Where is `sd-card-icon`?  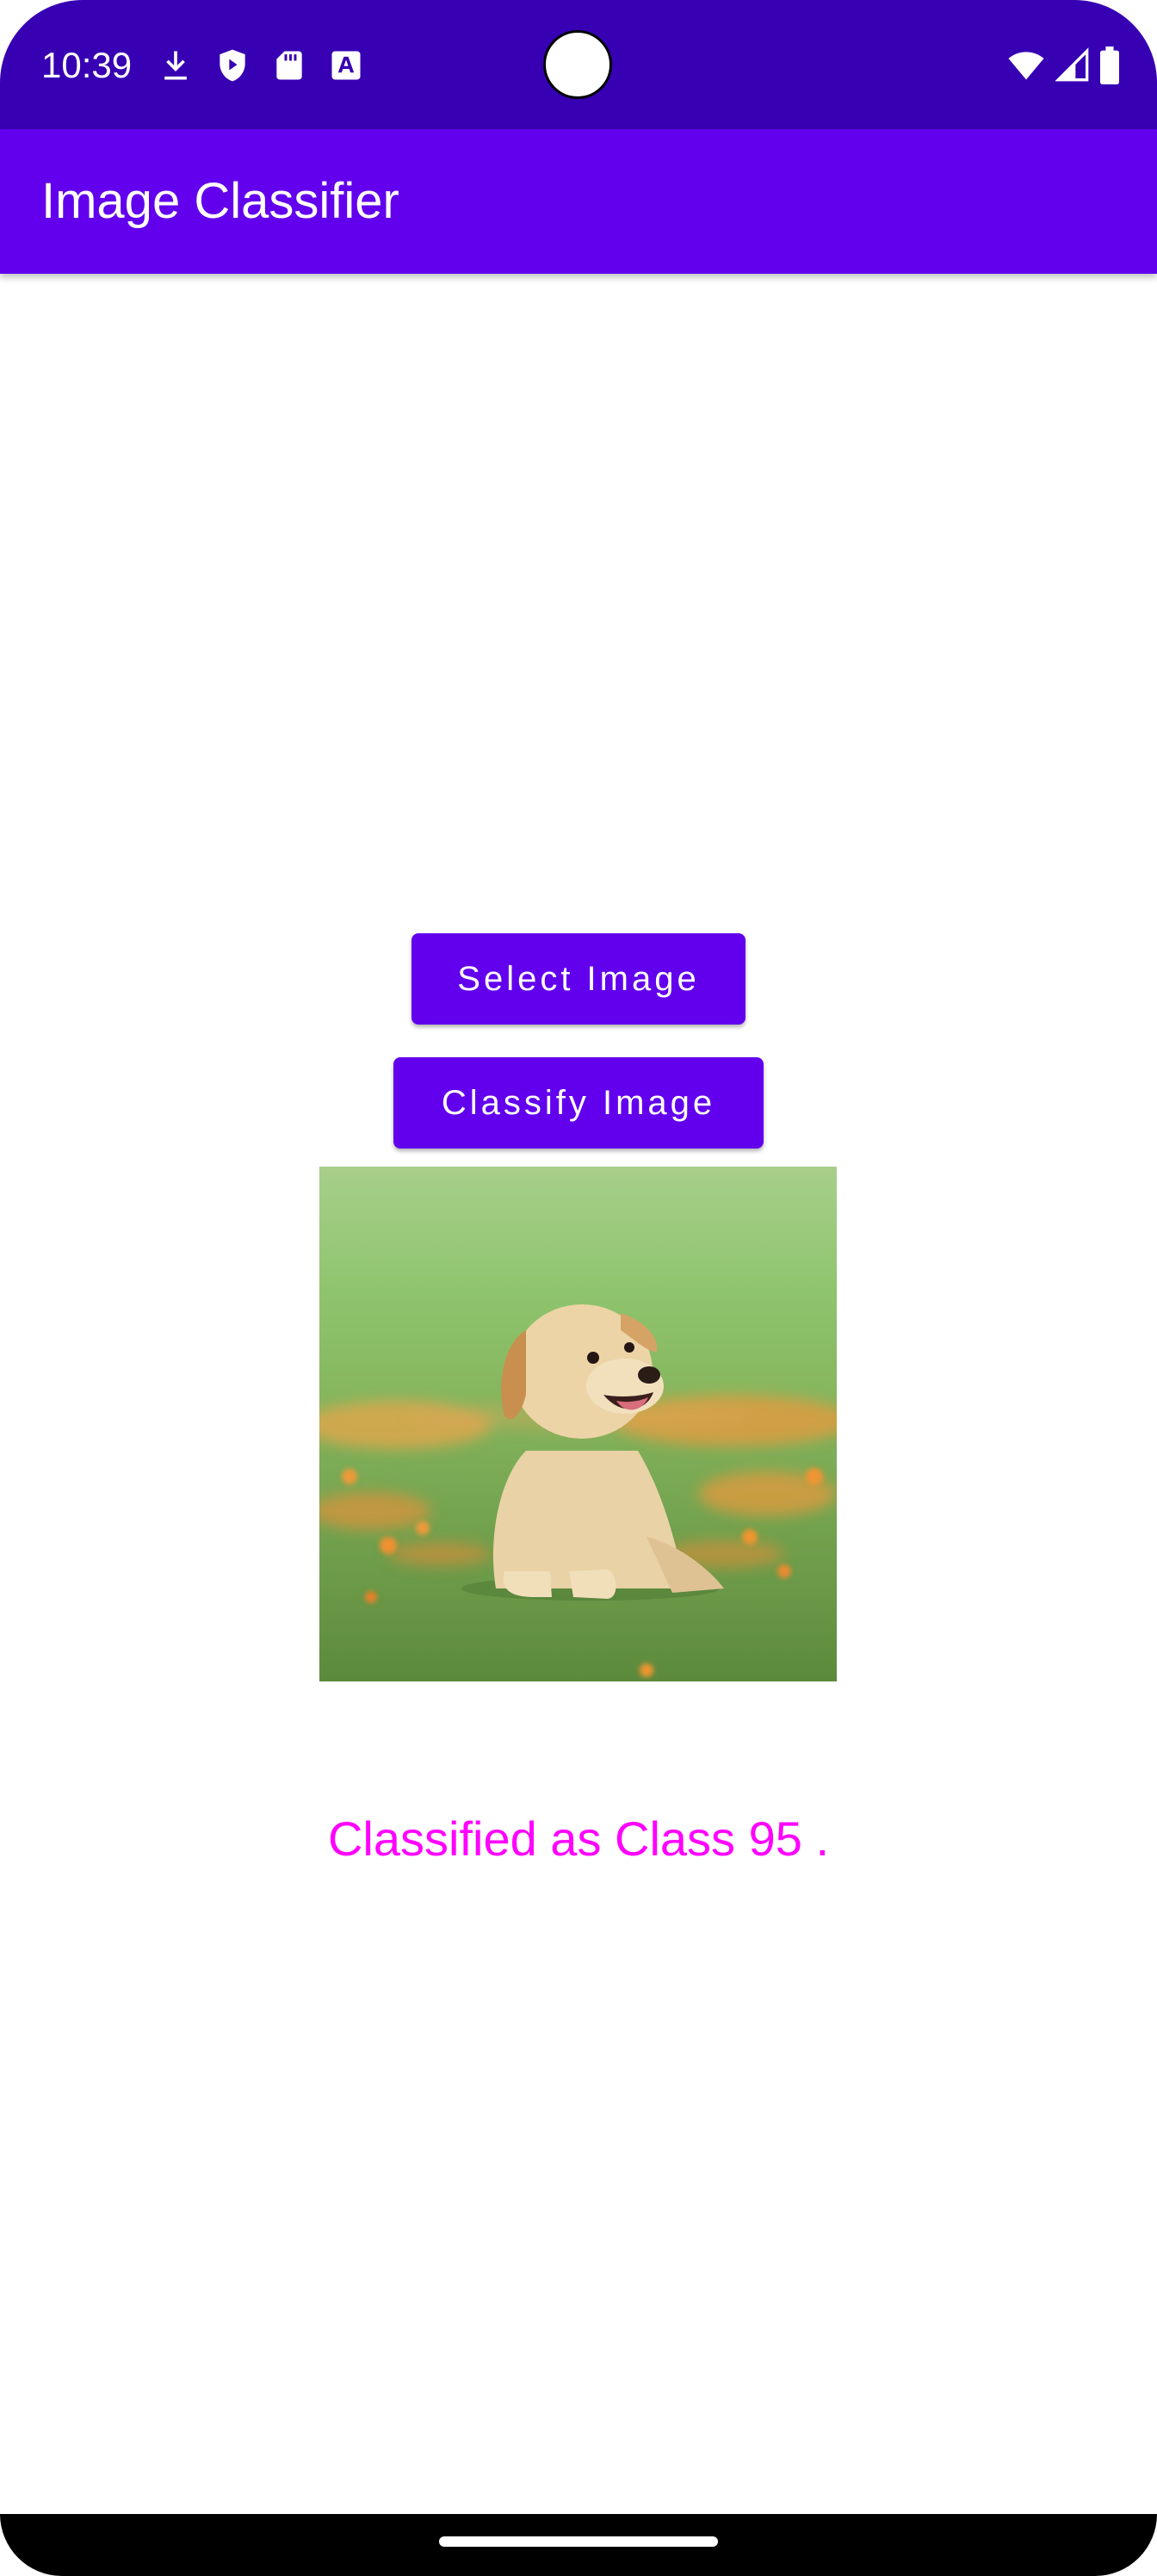 sd-card-icon is located at coordinates (289, 65).